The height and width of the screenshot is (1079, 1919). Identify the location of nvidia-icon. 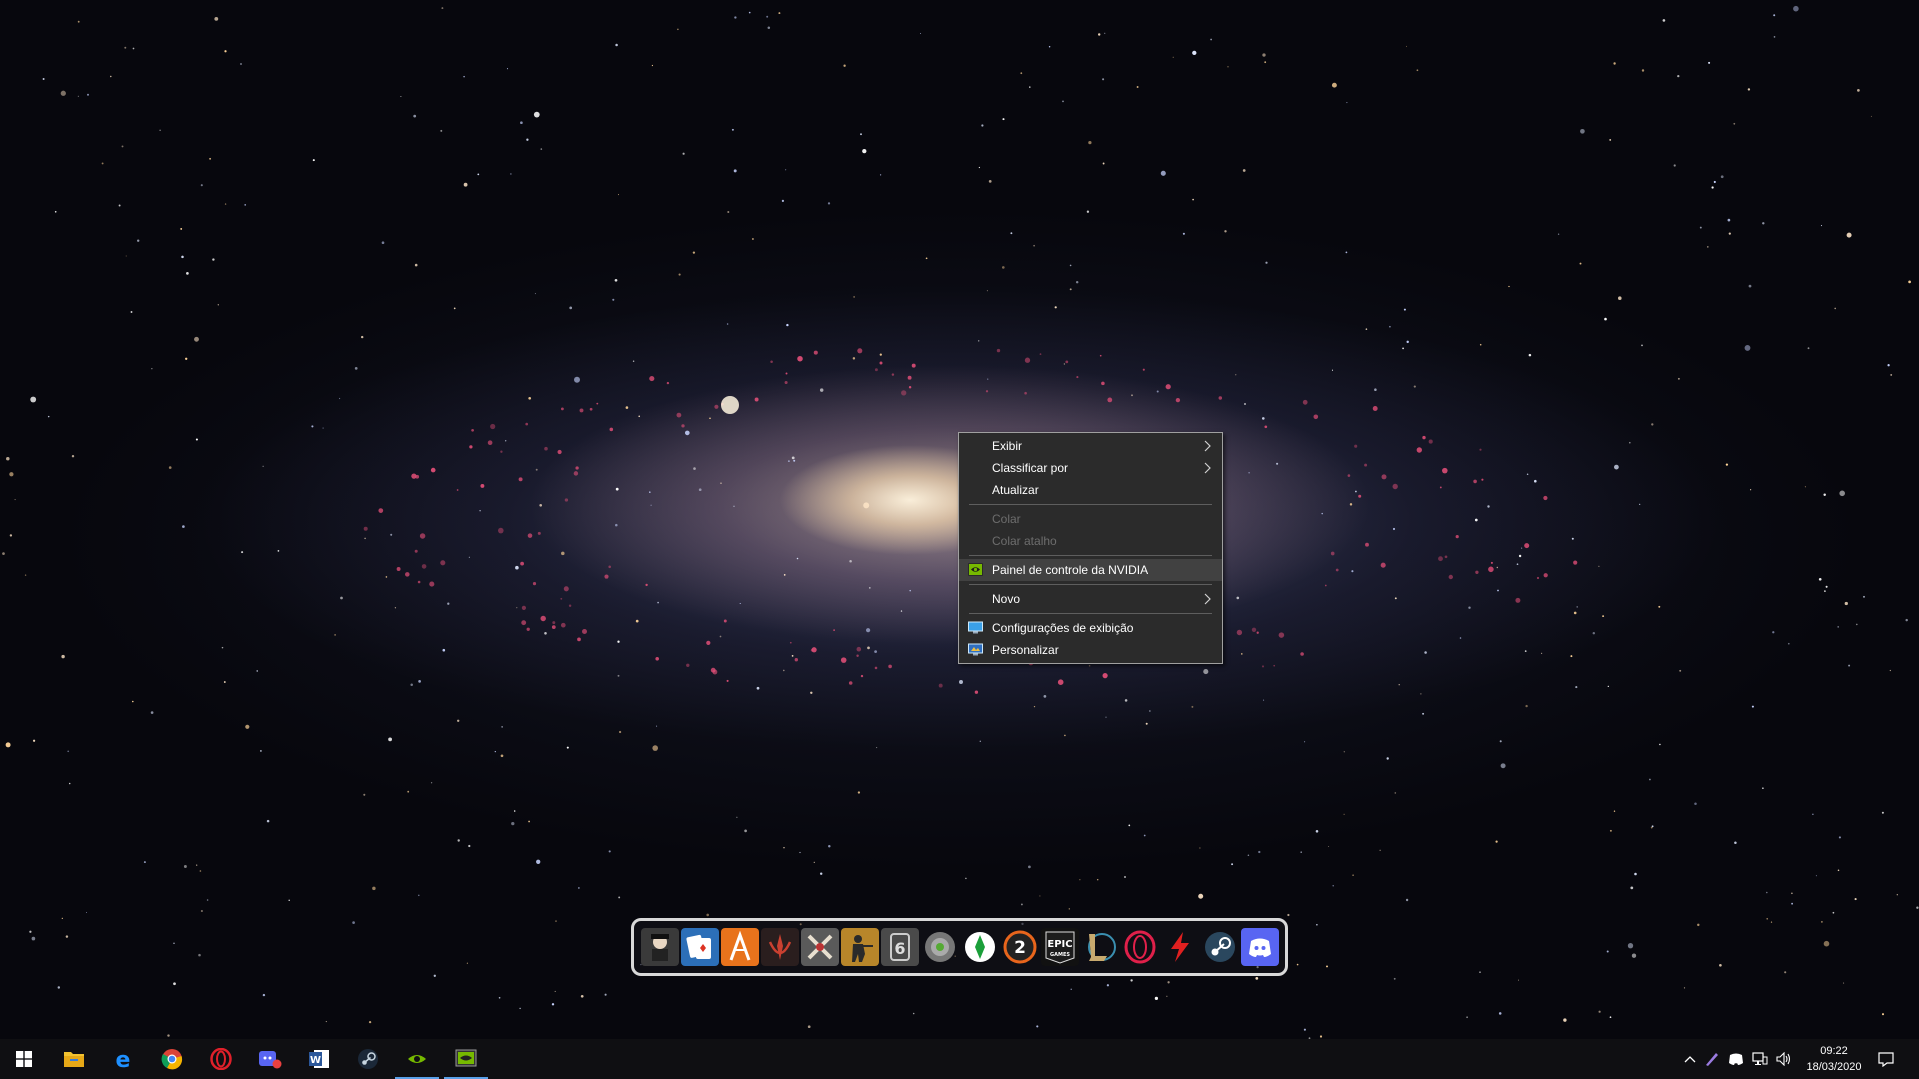
(975, 569).